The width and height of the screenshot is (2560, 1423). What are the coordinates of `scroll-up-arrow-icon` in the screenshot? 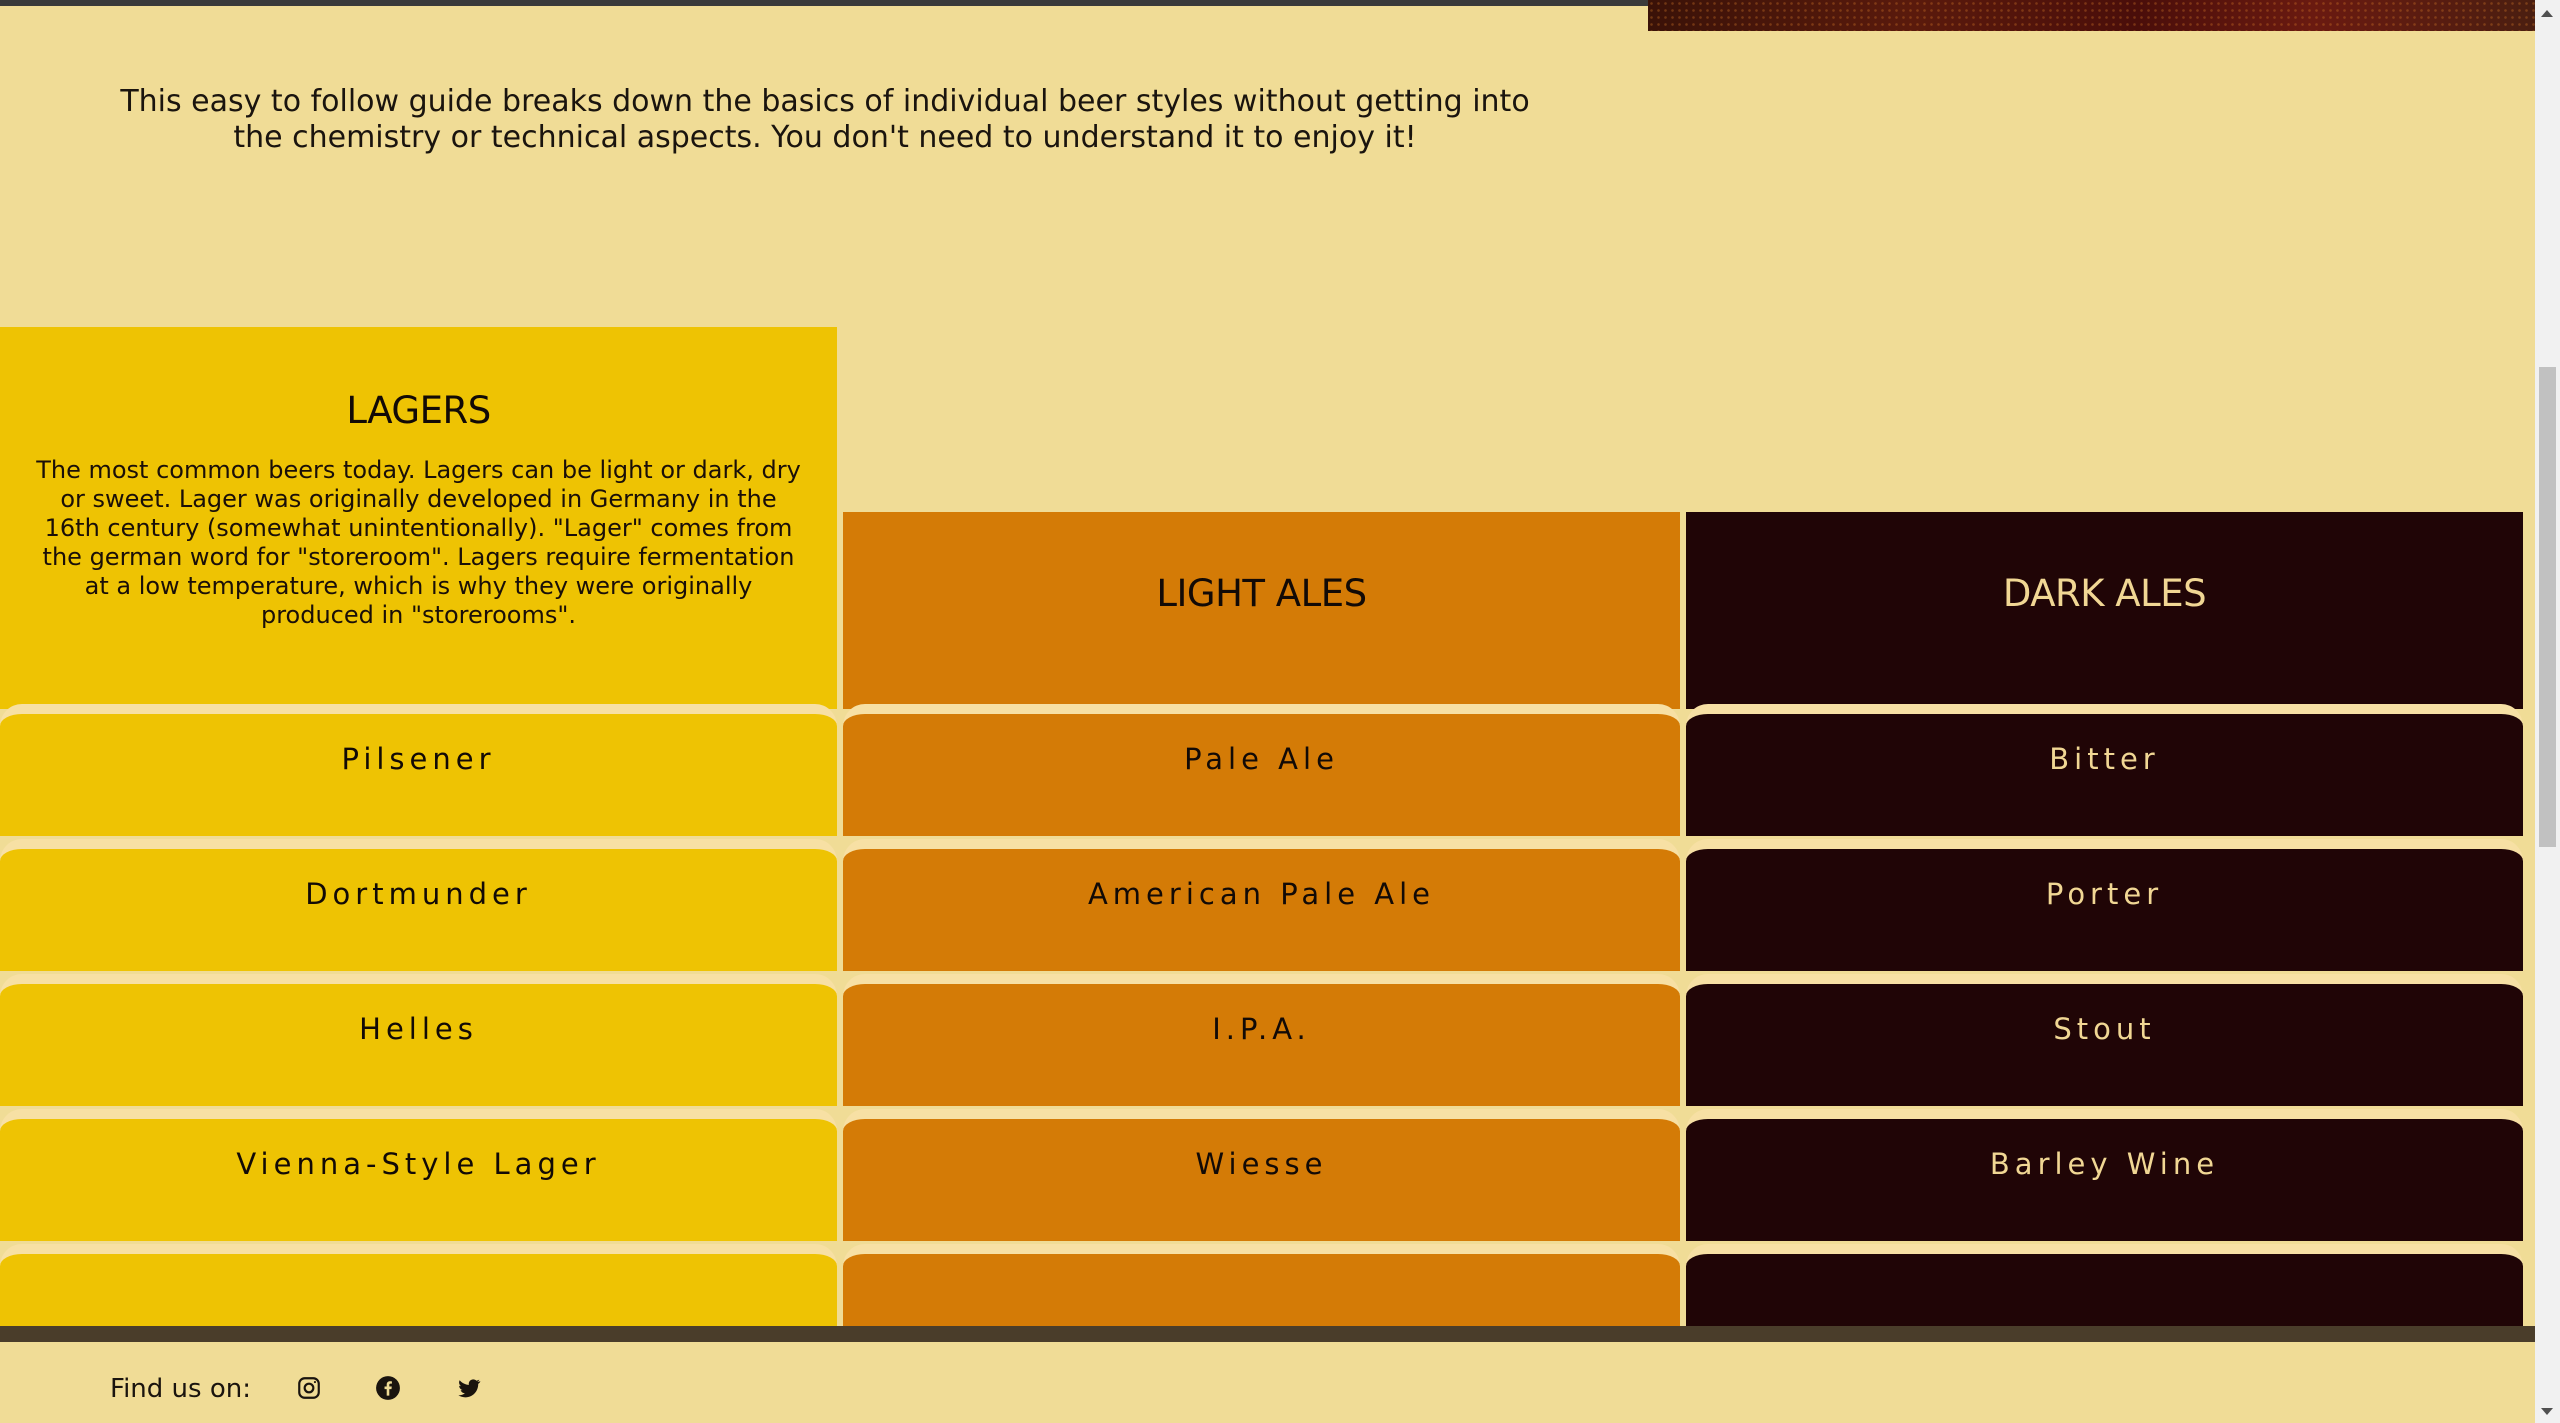 It's located at (2547, 13).